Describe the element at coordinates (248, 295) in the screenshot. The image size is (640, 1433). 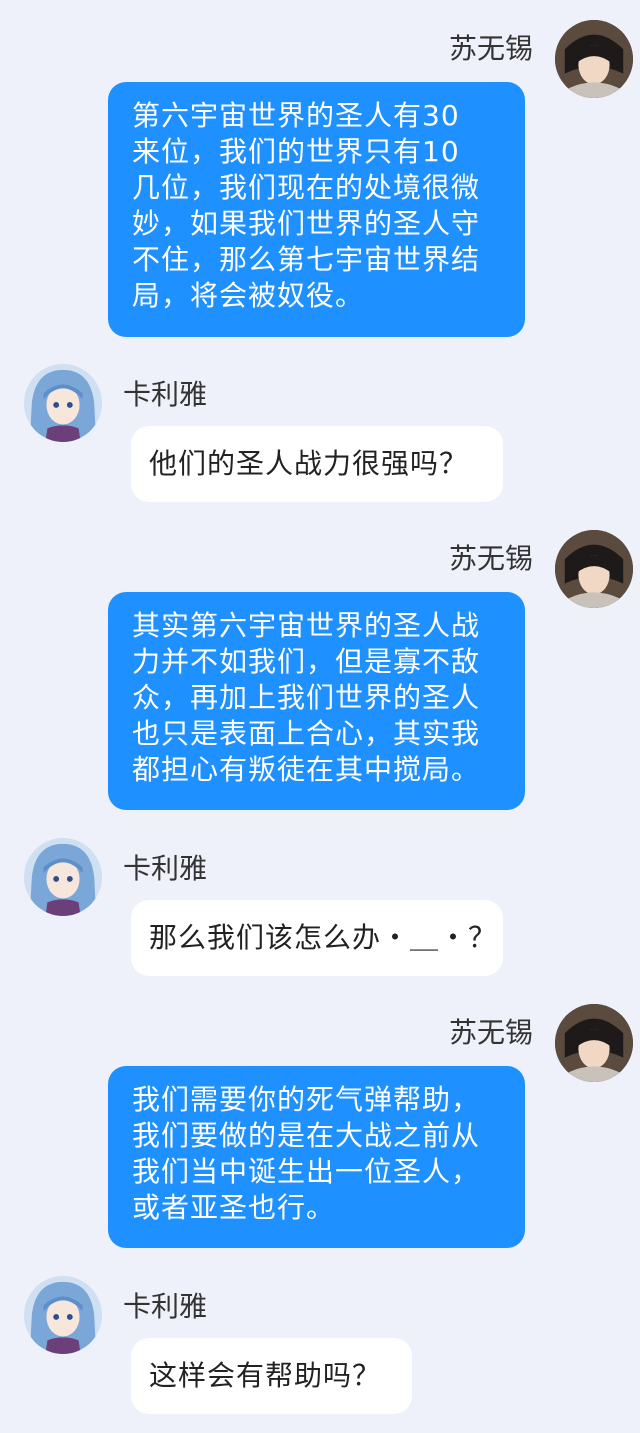
I see `message-text-line: 局，将会被奴役。` at that location.